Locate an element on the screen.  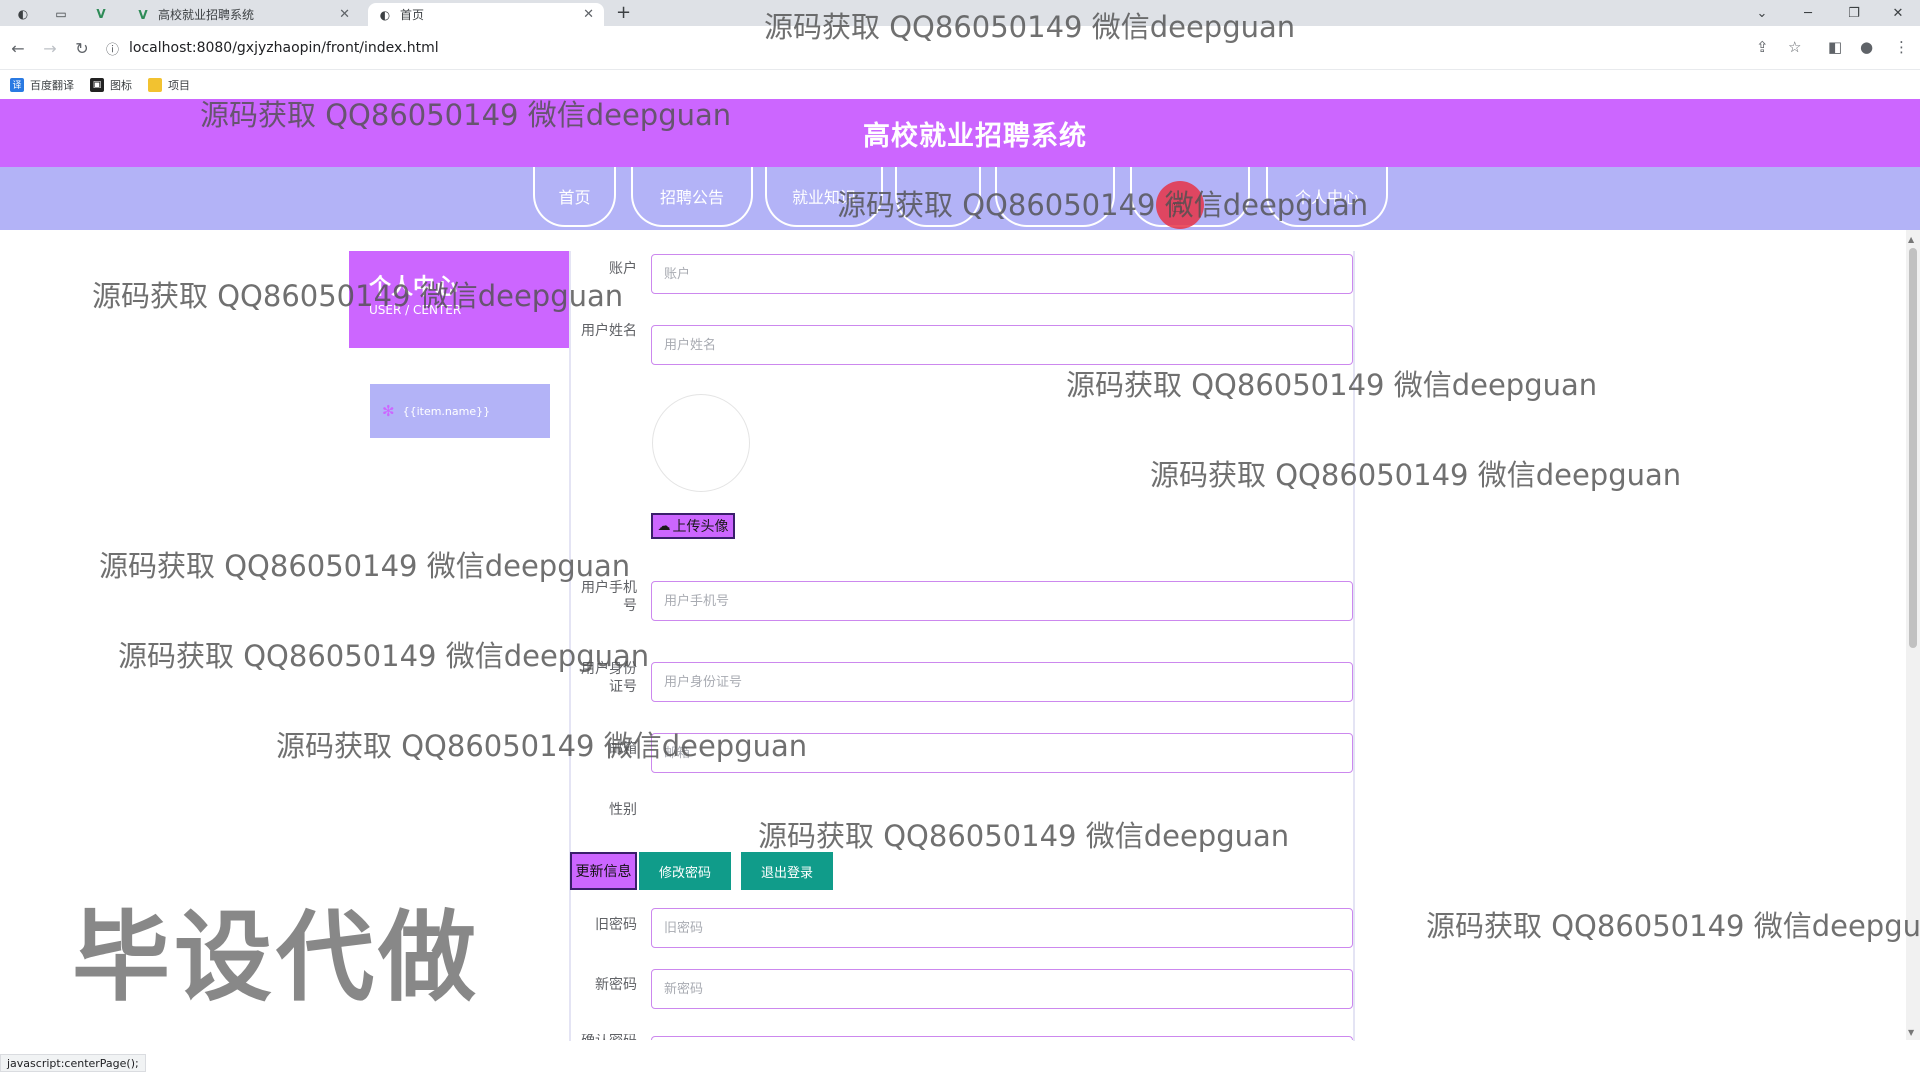
old-password-input is located at coordinates (1002, 928).